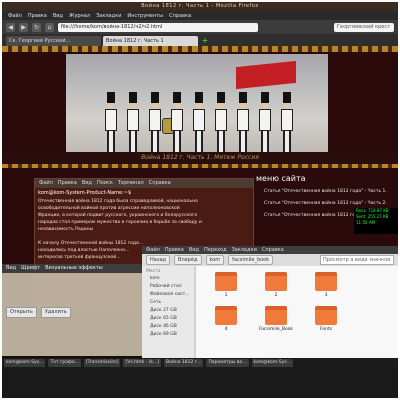  Describe the element at coordinates (168, 319) in the screenshot. I see `fm-place-item: Диск 65 GB` at that location.